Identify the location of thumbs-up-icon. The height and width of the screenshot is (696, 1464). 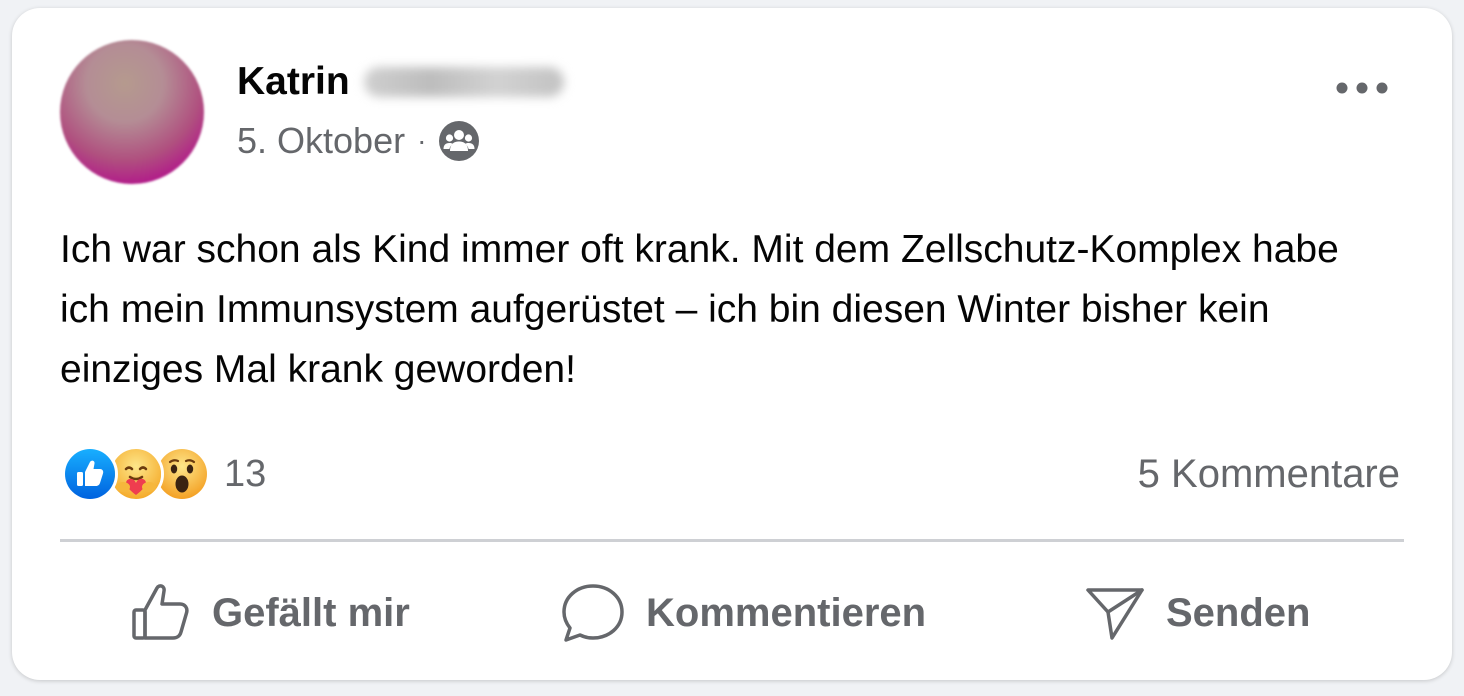
(160, 612).